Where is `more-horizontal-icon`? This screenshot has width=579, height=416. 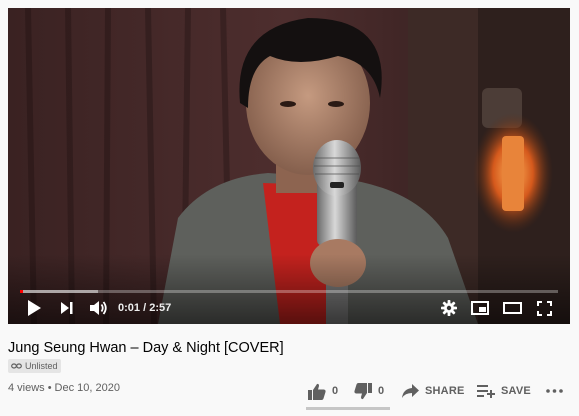
more-horizontal-icon is located at coordinates (554, 391).